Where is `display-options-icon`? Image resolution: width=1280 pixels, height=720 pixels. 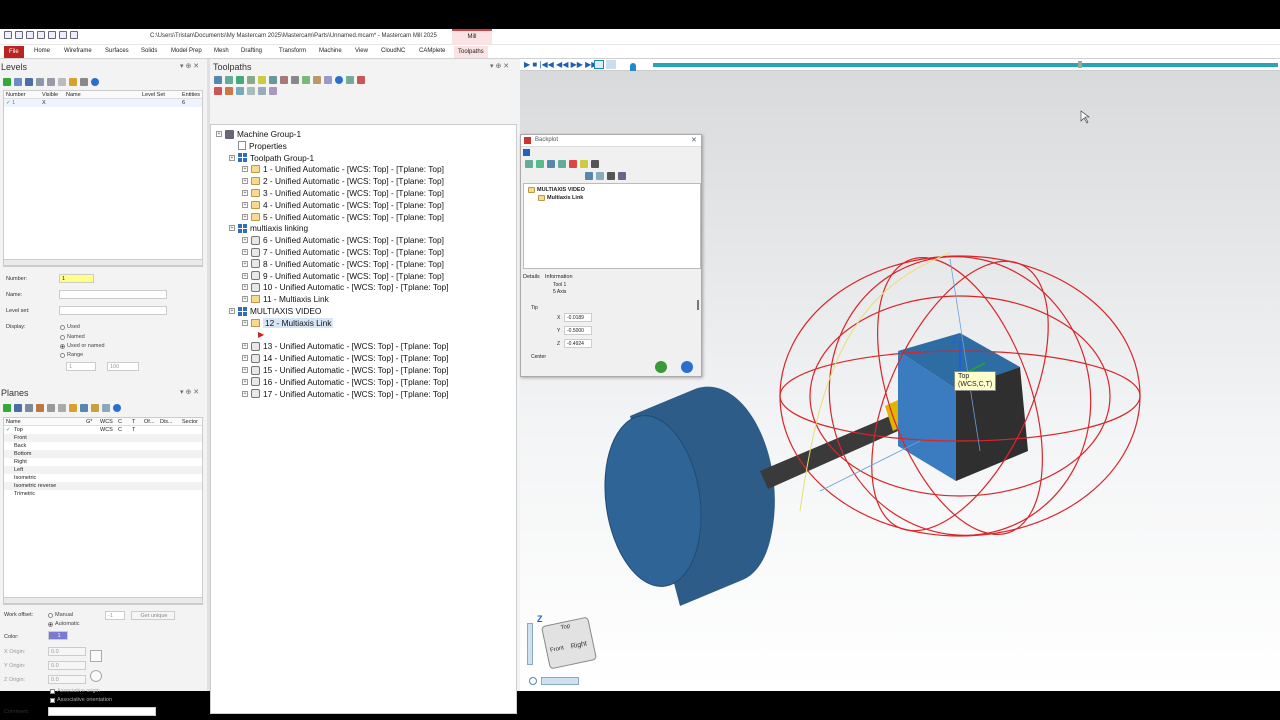 display-options-icon is located at coordinates (529, 164).